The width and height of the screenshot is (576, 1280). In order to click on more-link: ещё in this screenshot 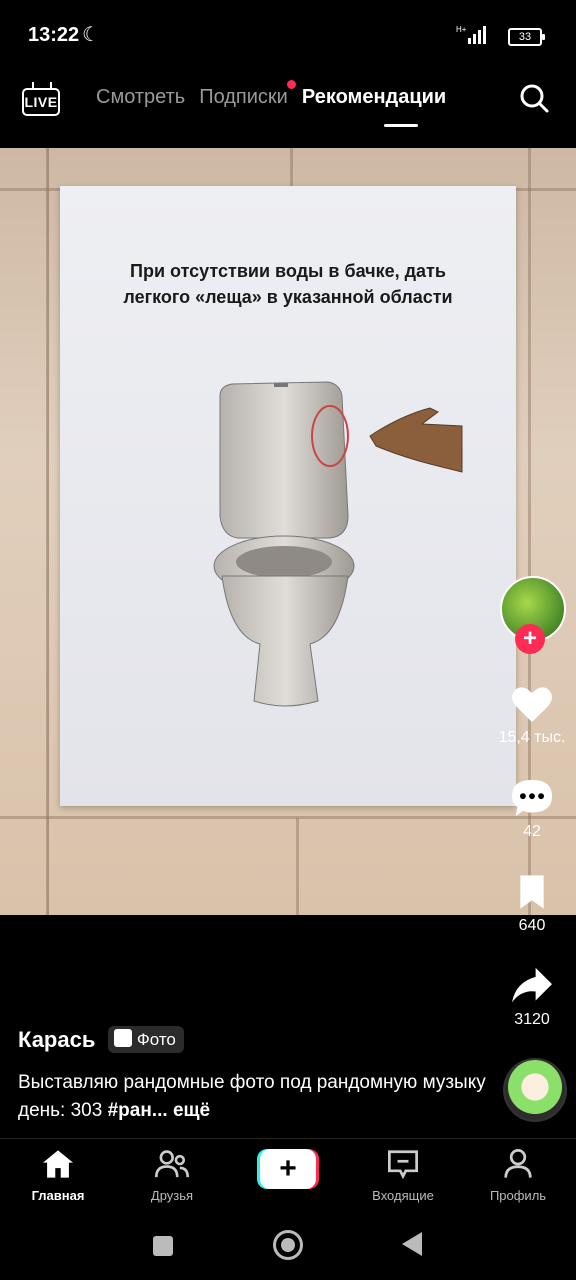, I will do `click(191, 1110)`.